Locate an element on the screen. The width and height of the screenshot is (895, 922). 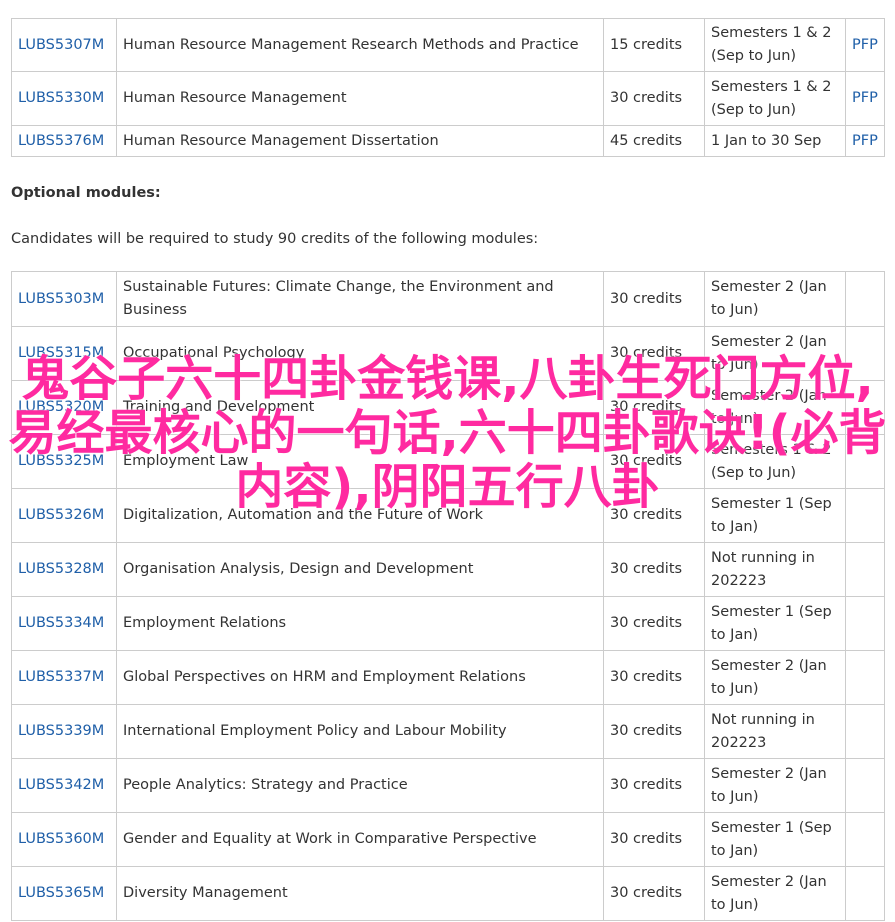
module-code-link: LUBS5315M is located at coordinates (61, 353).